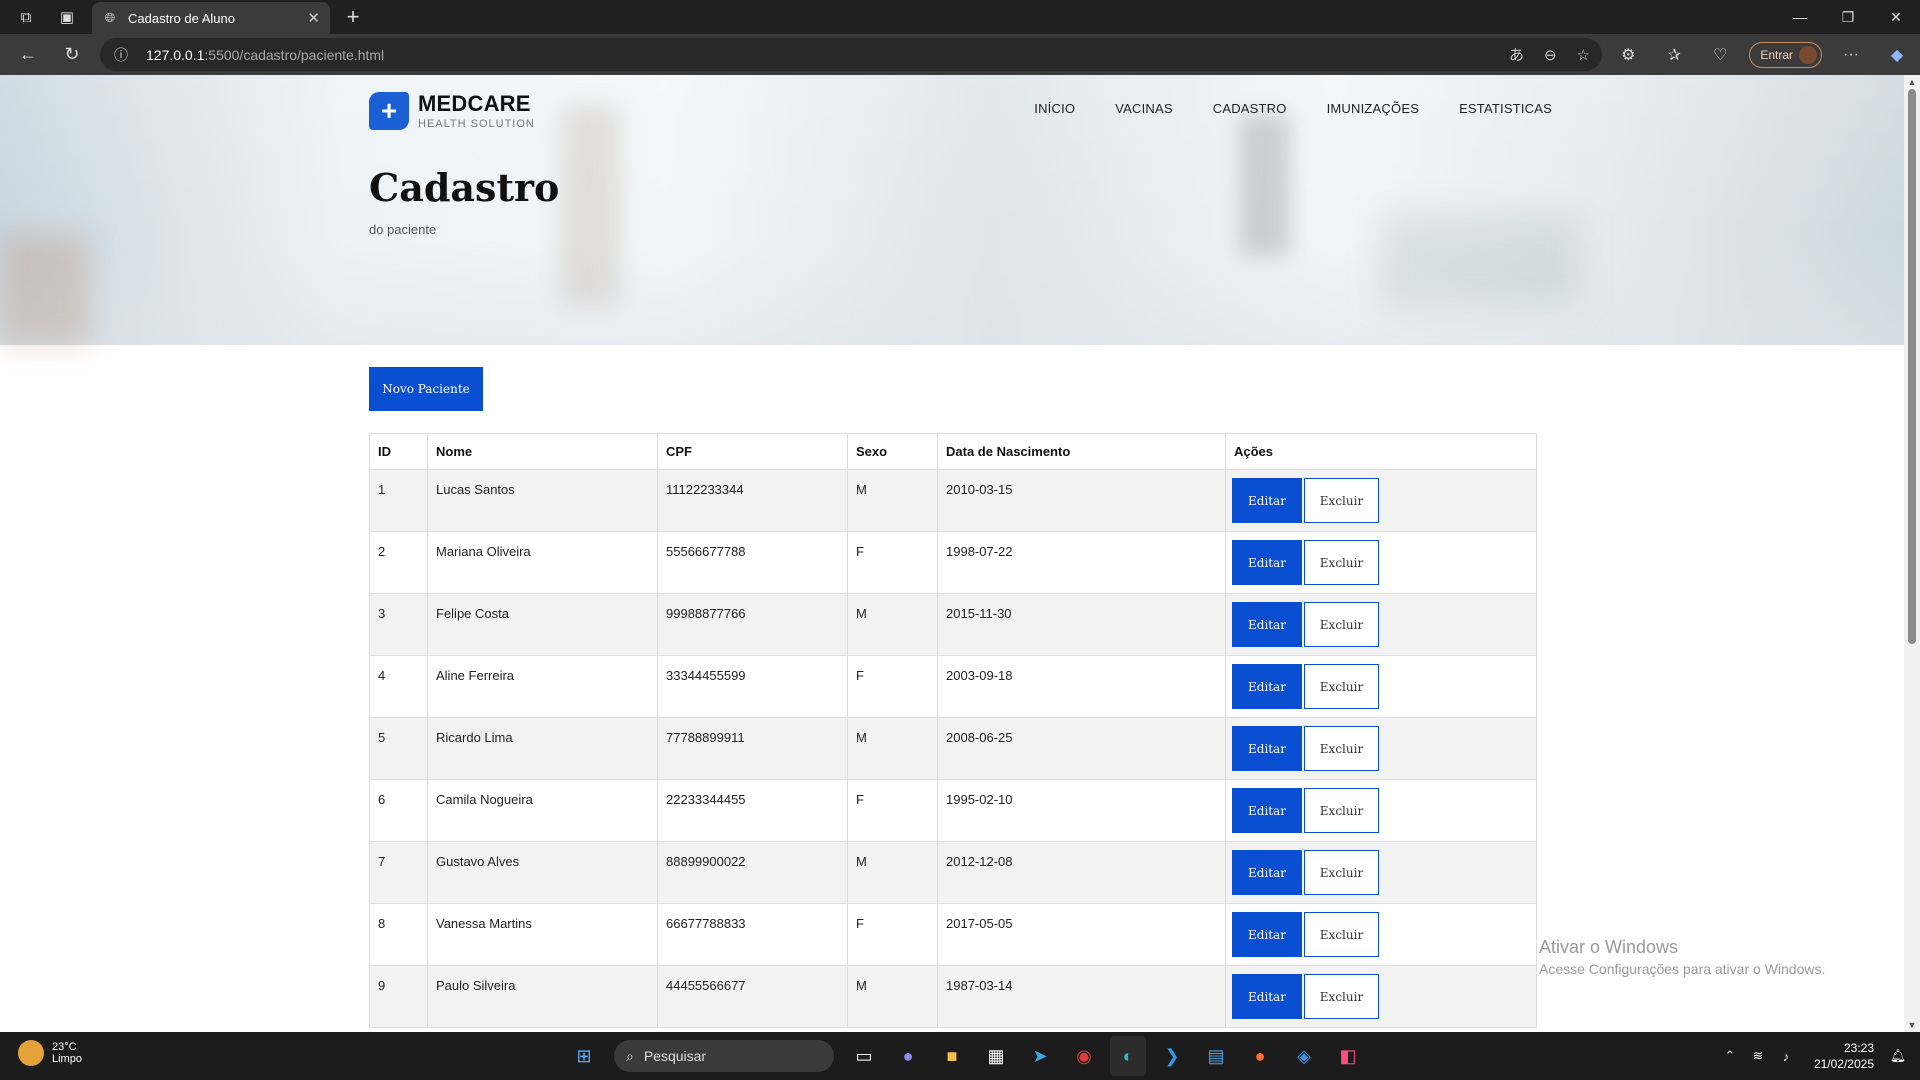 This screenshot has height=1080, width=1920. Describe the element at coordinates (1084, 1056) in the screenshot. I see `antivirus-icon: ◉` at that location.